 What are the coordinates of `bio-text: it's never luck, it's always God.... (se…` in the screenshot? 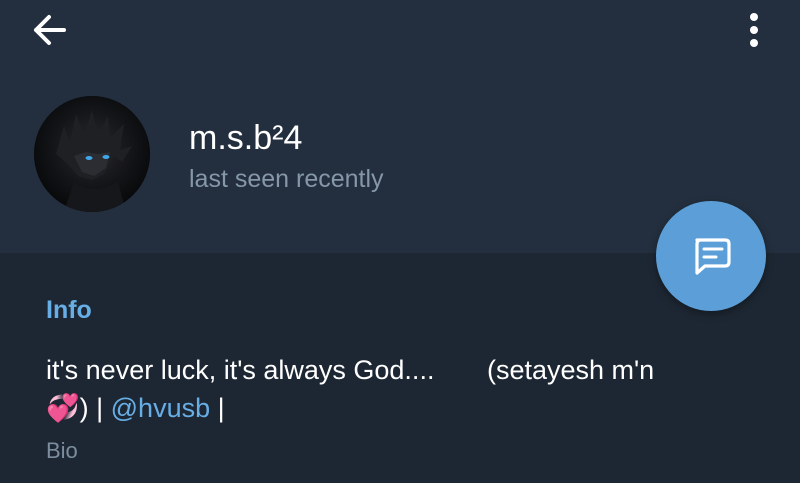 It's located at (396, 389).